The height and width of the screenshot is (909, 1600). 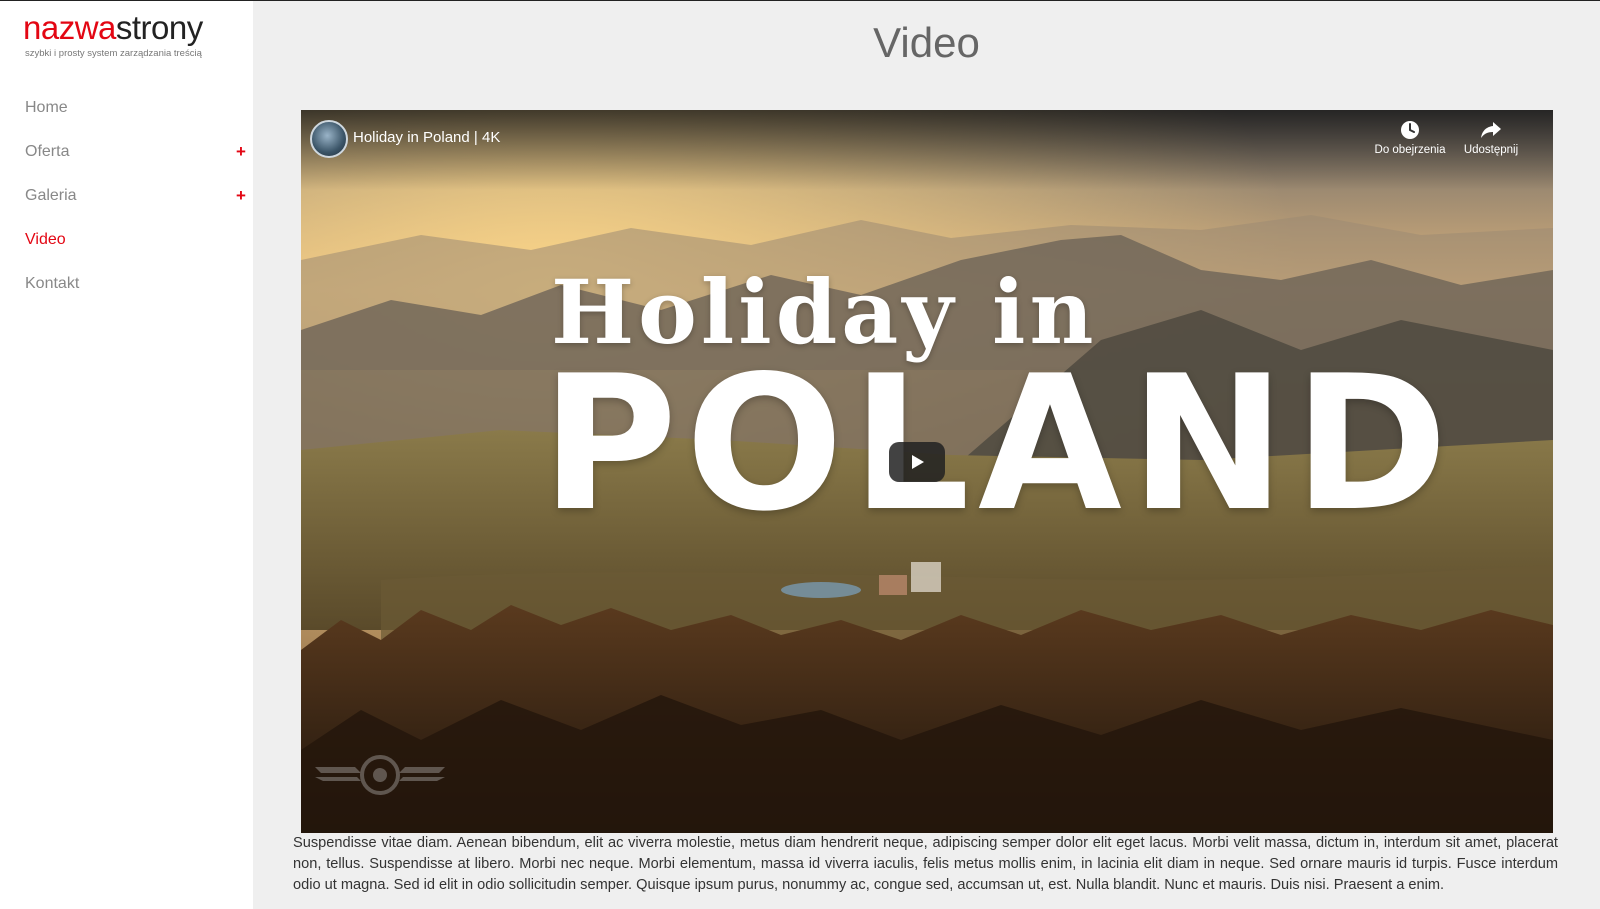 What do you see at coordinates (52, 283) in the screenshot?
I see `nav-item-label: Kontakt` at bounding box center [52, 283].